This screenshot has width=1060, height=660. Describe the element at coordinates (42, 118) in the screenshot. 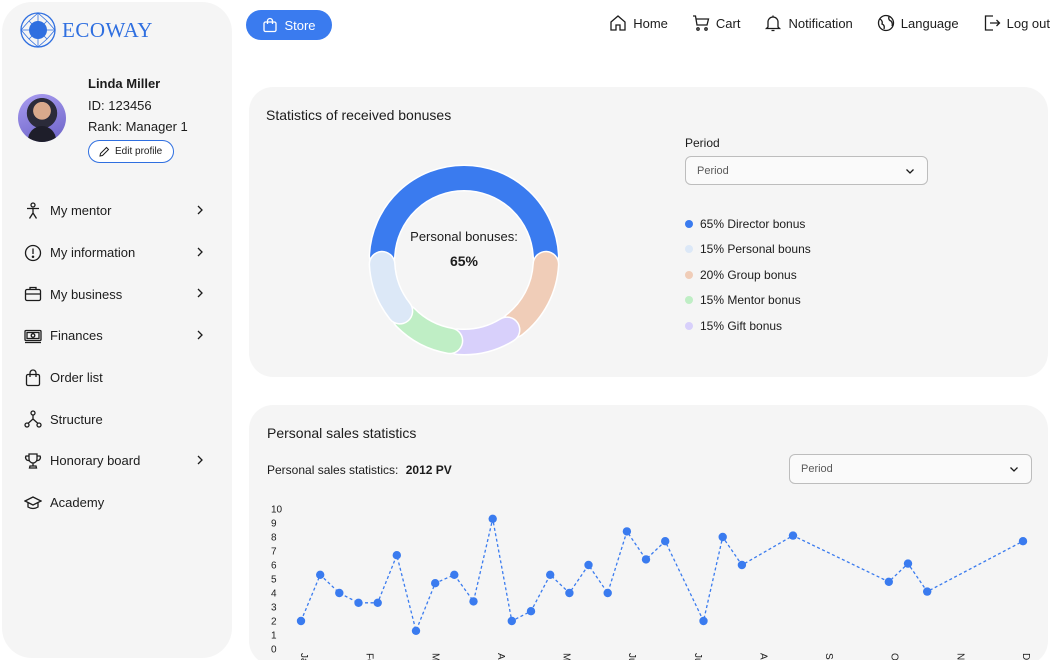

I see `avatar` at that location.